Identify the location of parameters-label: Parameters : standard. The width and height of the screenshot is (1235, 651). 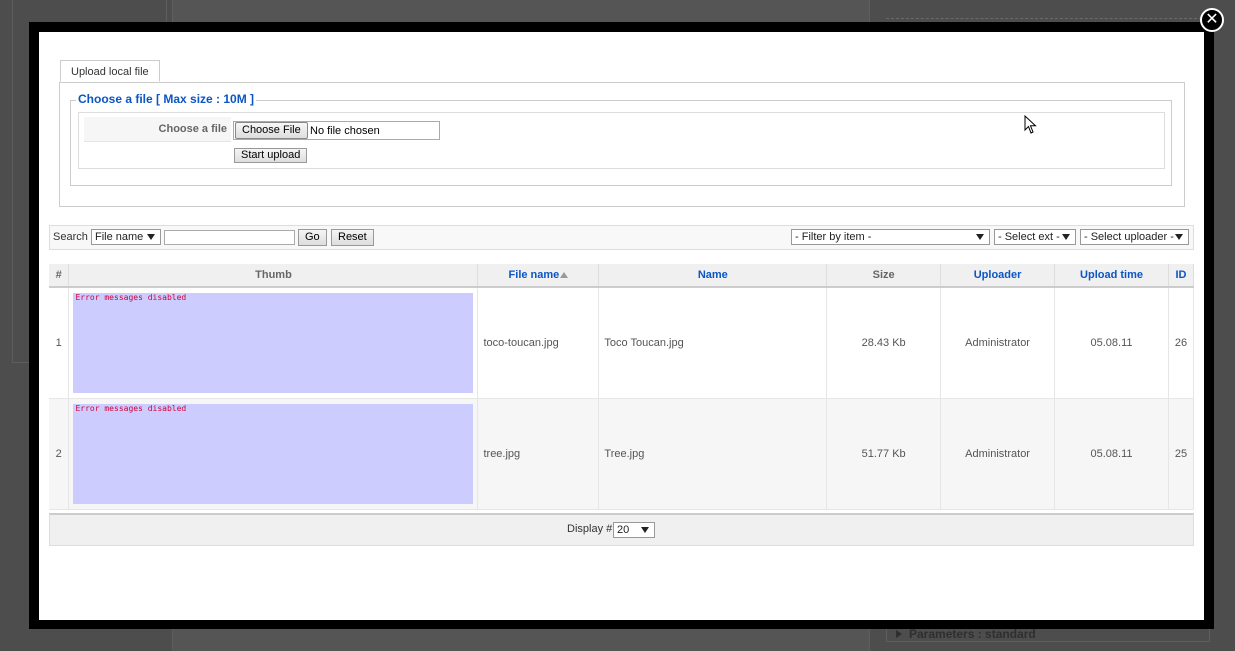
(972, 634).